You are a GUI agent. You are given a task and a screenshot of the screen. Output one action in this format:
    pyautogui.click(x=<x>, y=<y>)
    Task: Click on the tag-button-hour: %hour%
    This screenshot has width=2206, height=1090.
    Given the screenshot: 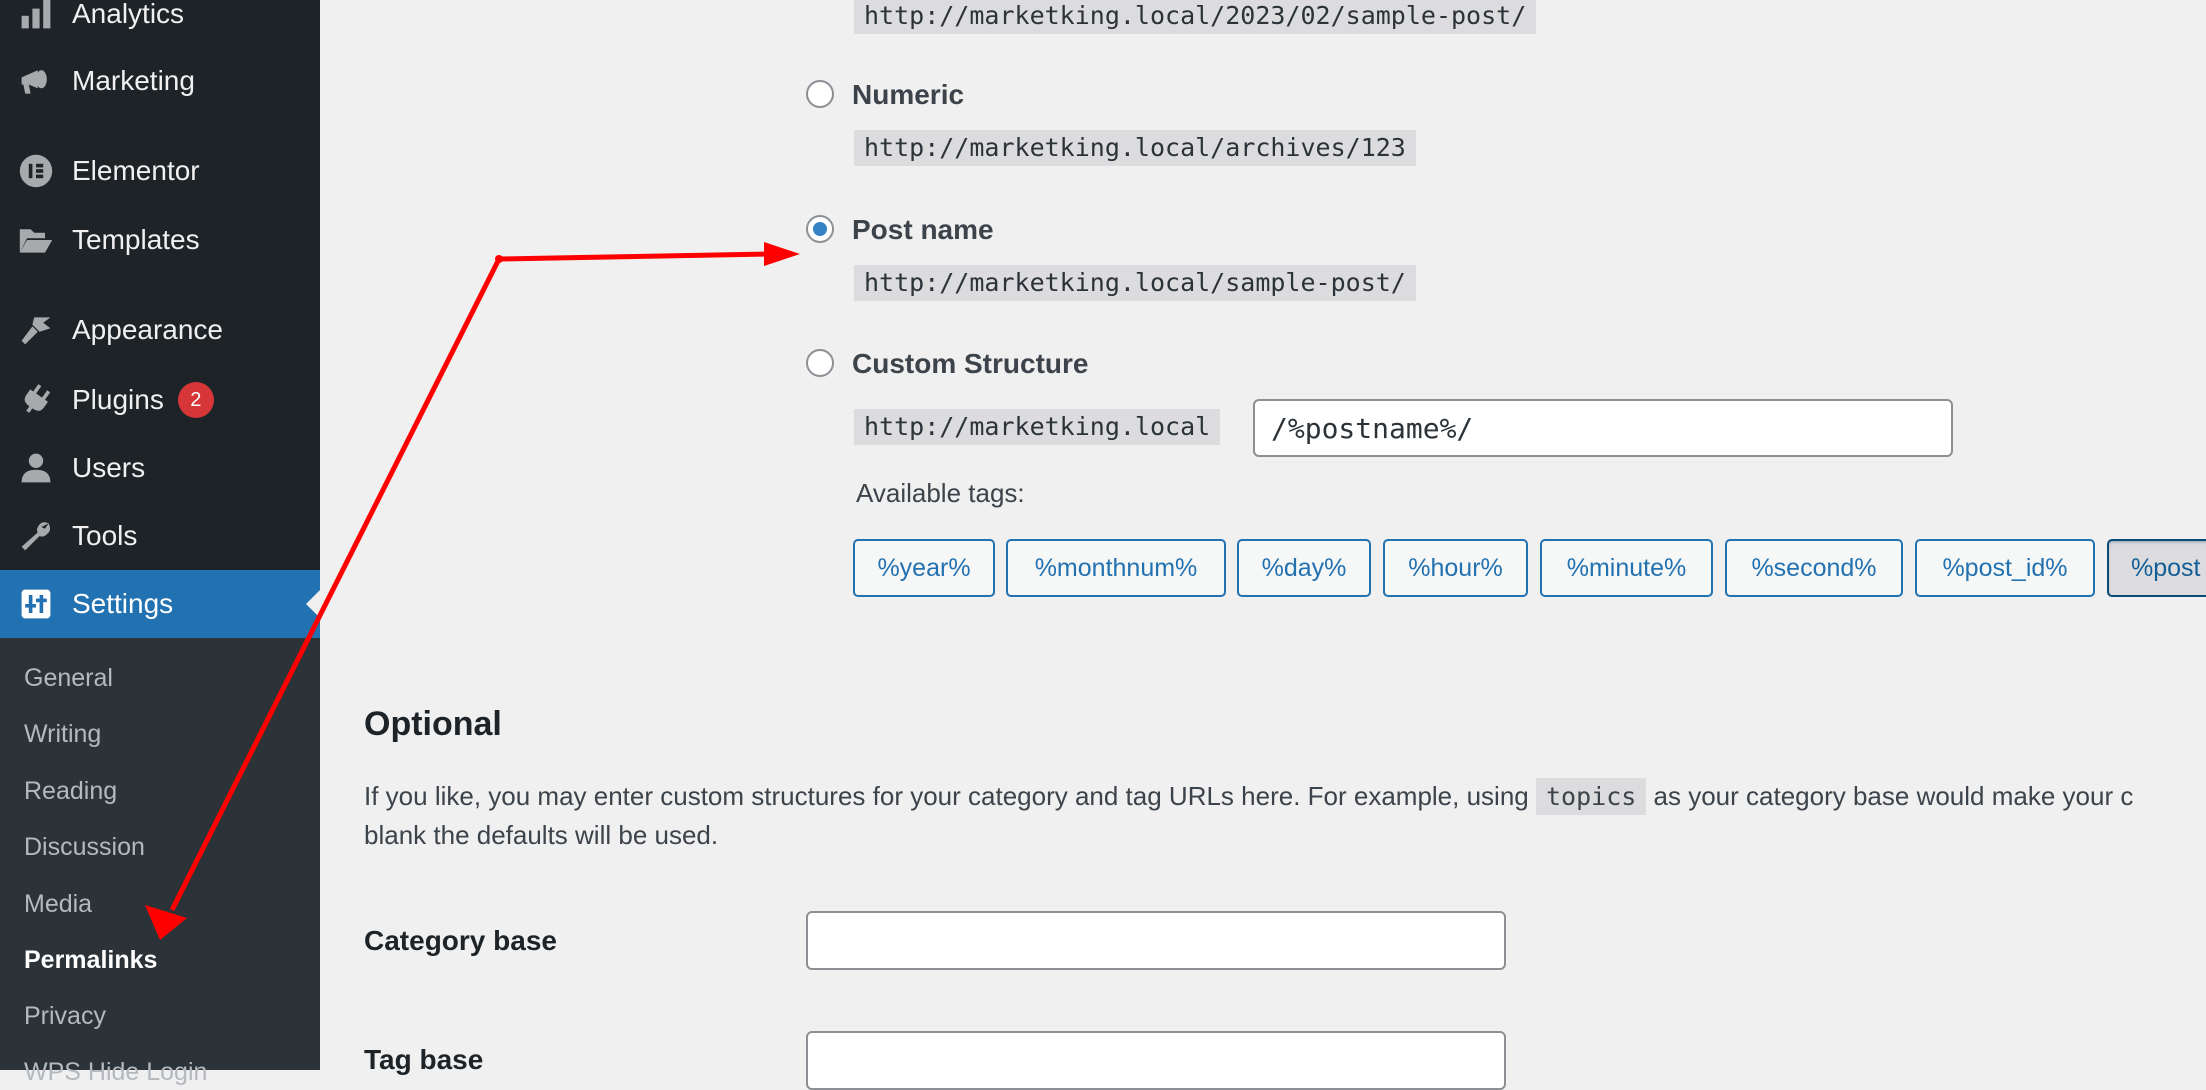 What is the action you would take?
    pyautogui.click(x=1455, y=568)
    